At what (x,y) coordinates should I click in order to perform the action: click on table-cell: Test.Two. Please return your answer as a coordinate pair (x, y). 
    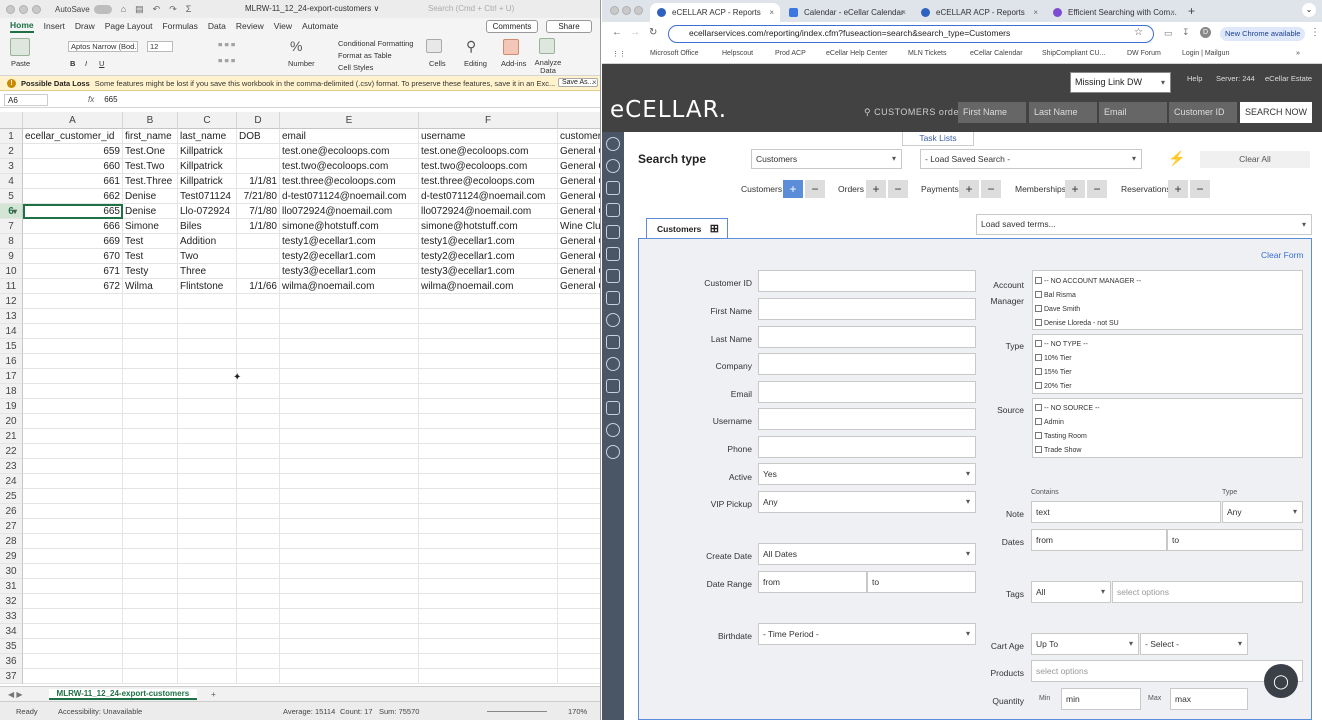
    Looking at the image, I should click on (150, 166).